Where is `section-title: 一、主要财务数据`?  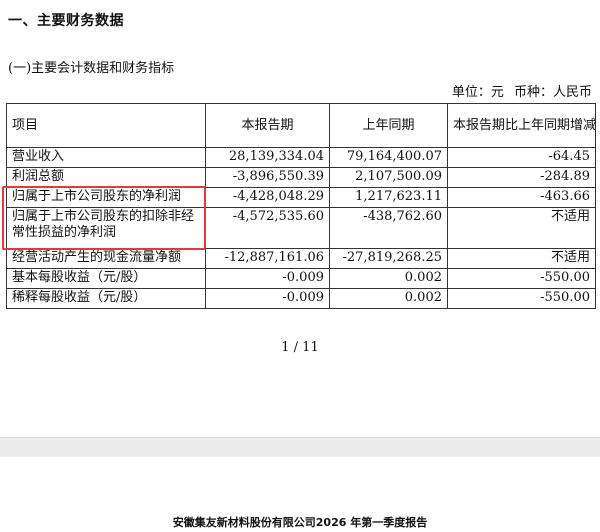
section-title: 一、主要财务数据 is located at coordinates (66, 21).